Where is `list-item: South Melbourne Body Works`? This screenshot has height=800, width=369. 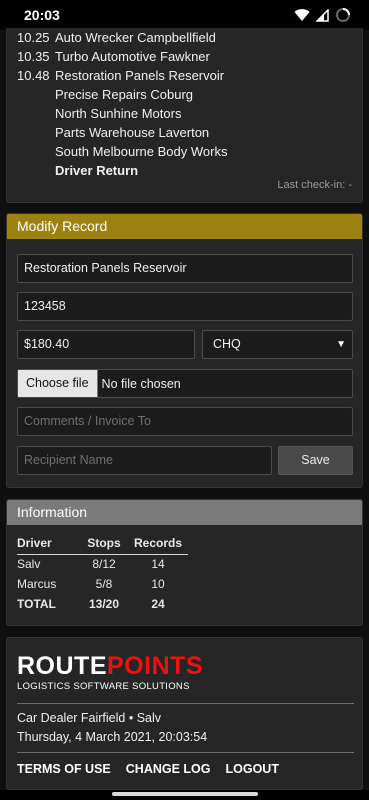
list-item: South Melbourne Body Works is located at coordinates (189, 151).